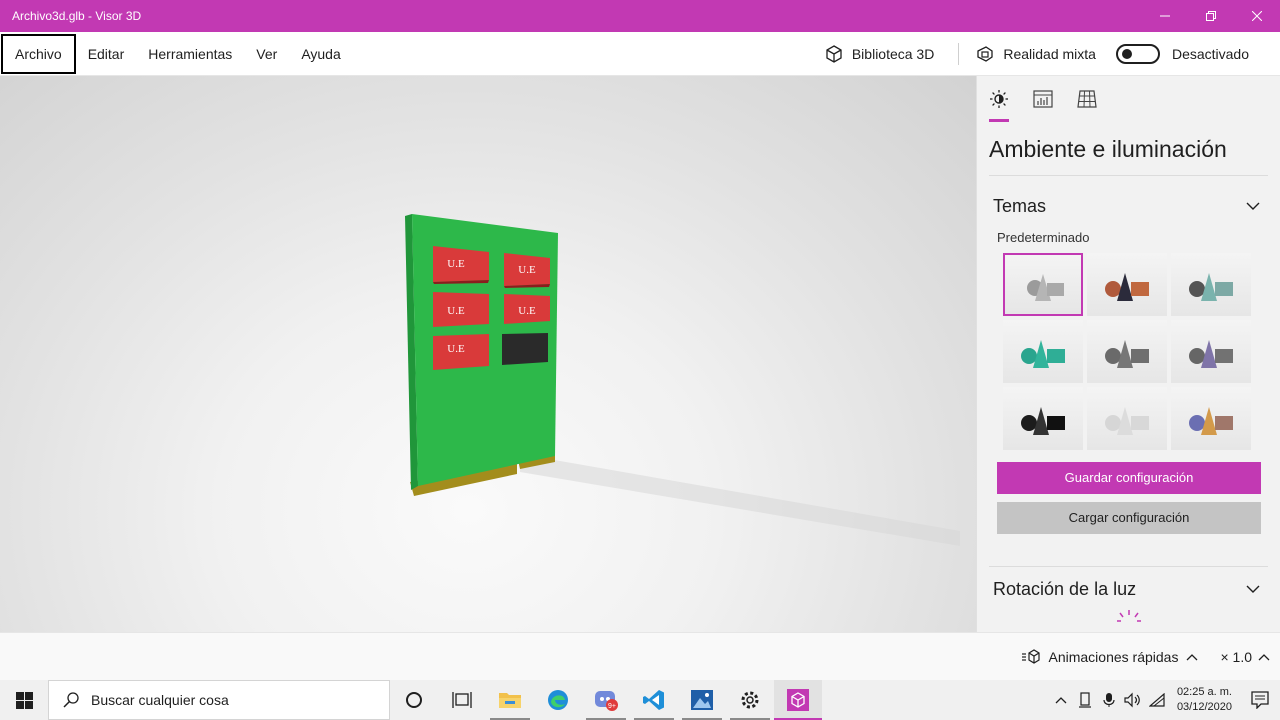 Image resolution: width=1280 pixels, height=720 pixels. What do you see at coordinates (456, 349) in the screenshot?
I see `label-text-5: U.E` at bounding box center [456, 349].